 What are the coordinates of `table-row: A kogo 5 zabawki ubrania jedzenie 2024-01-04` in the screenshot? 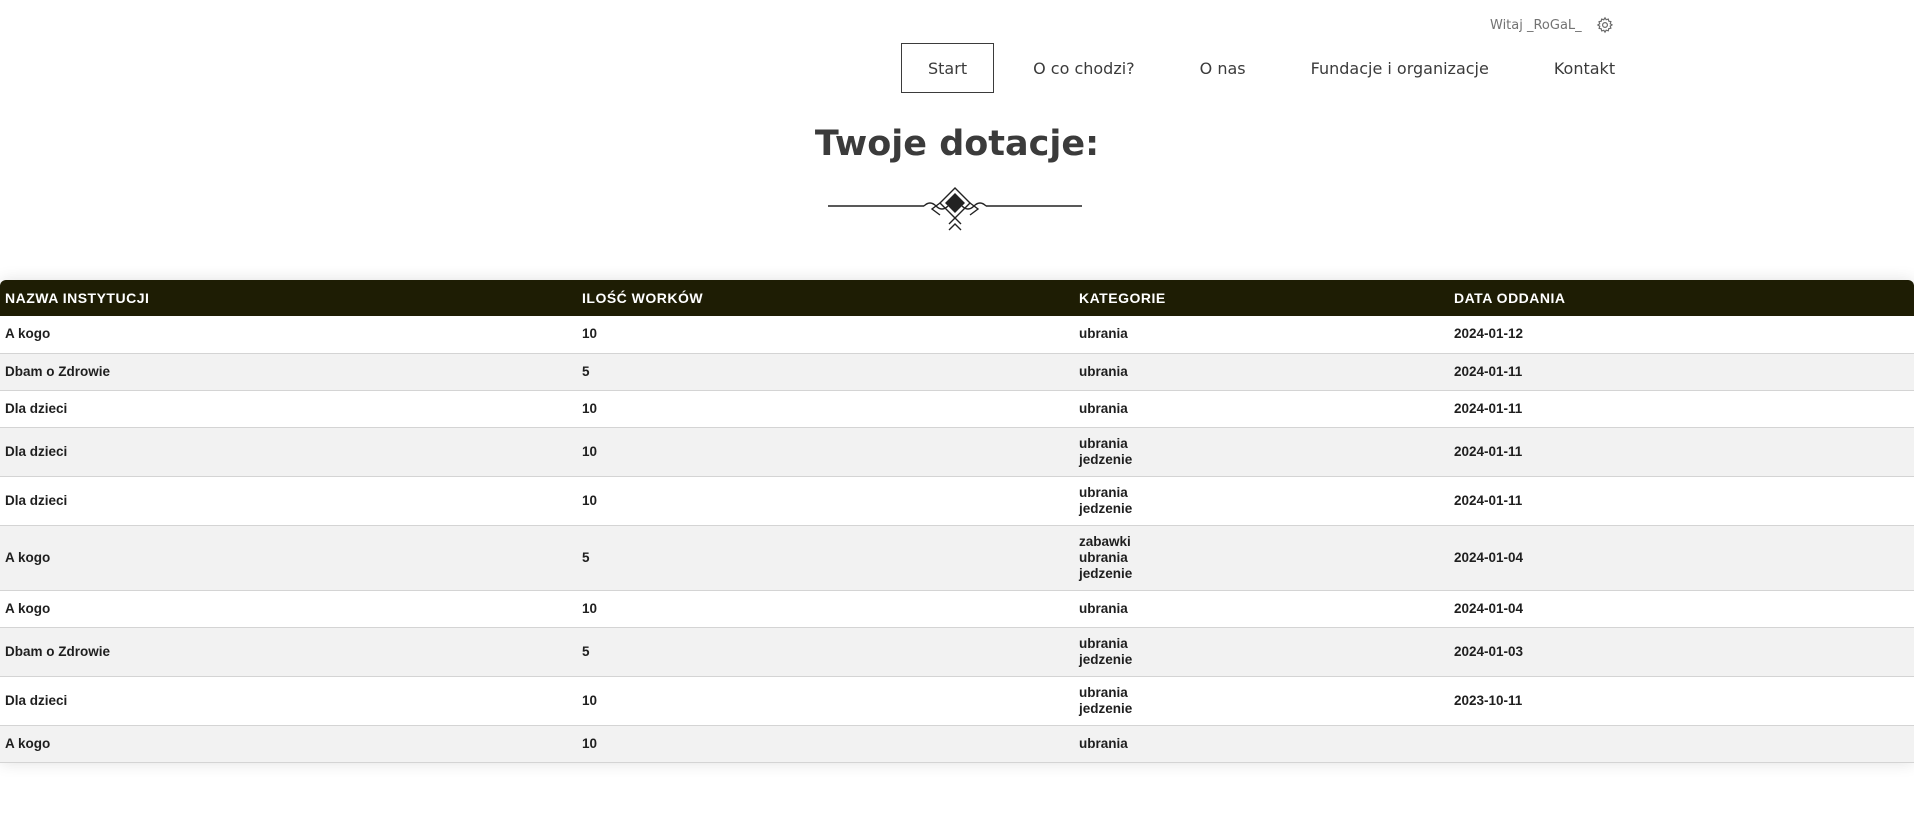 It's located at (957, 558).